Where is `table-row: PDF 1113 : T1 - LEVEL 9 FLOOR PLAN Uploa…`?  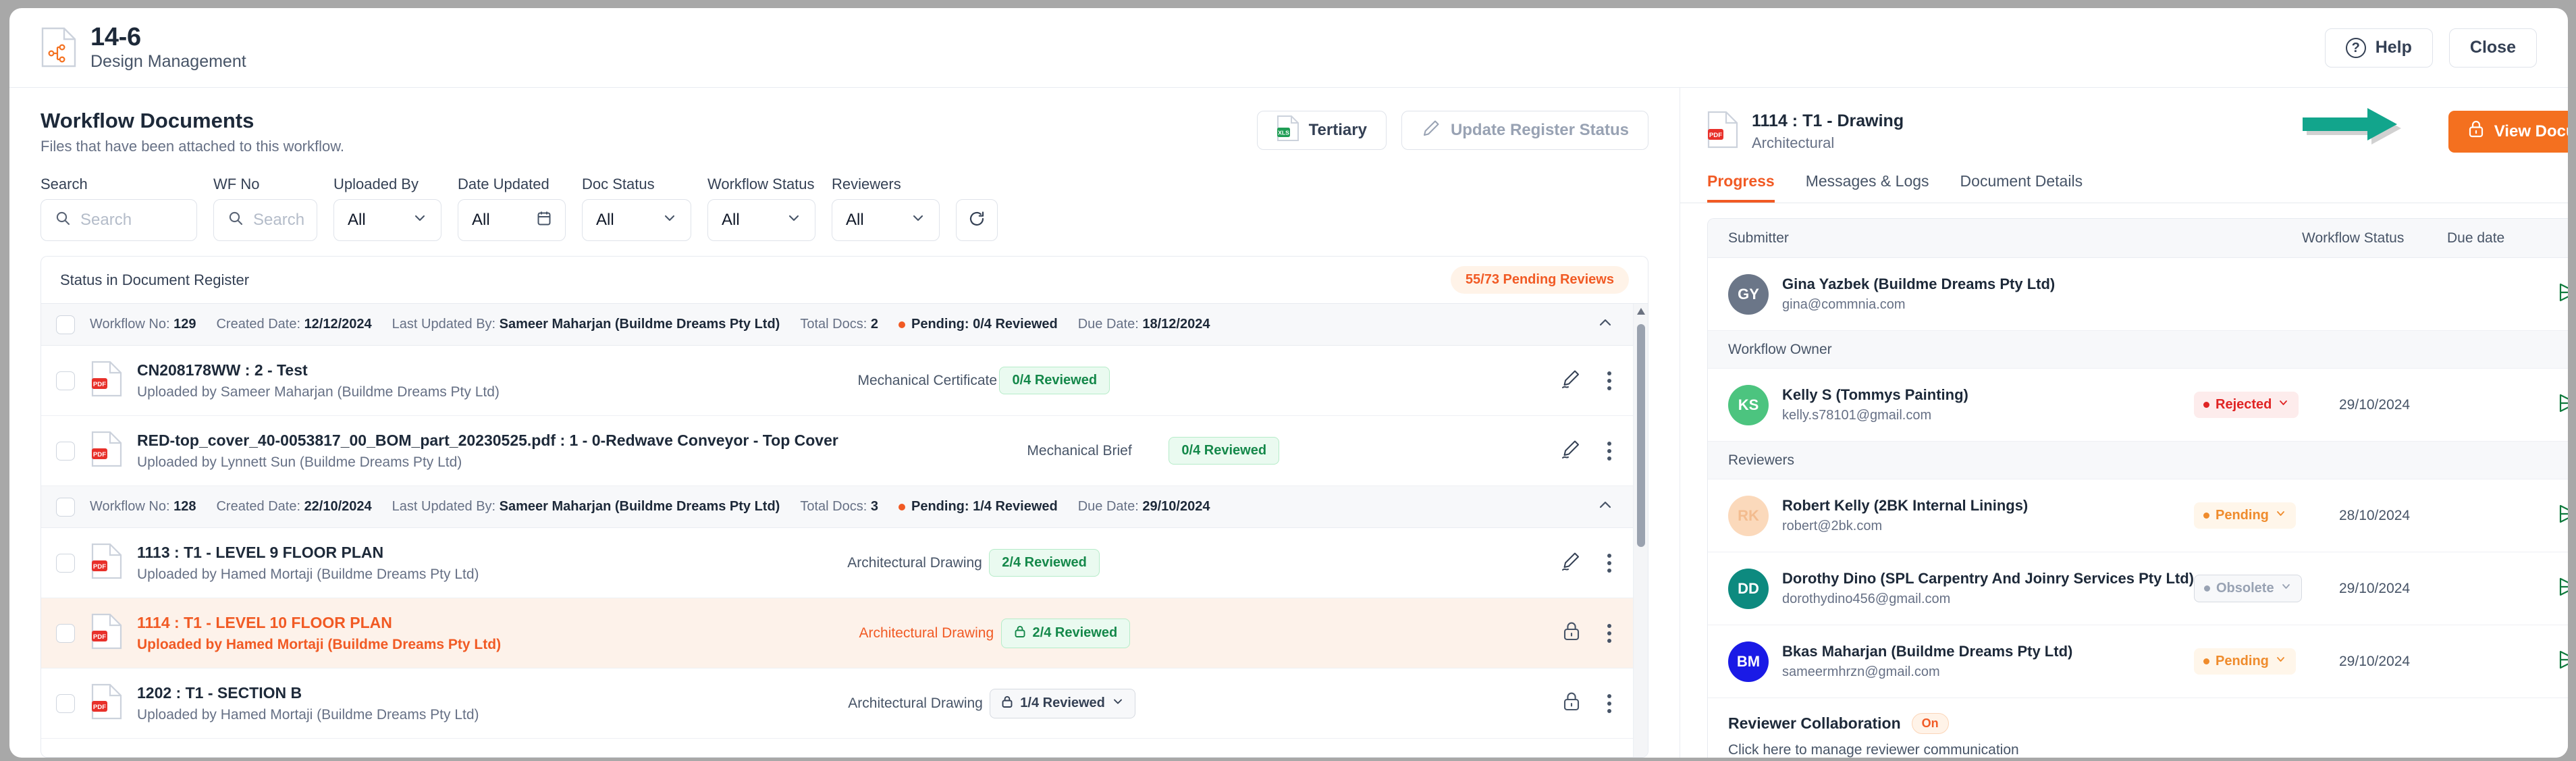 table-row: PDF 1113 : T1 - LEVEL 9 FLOOR PLAN Uploa… is located at coordinates (837, 563).